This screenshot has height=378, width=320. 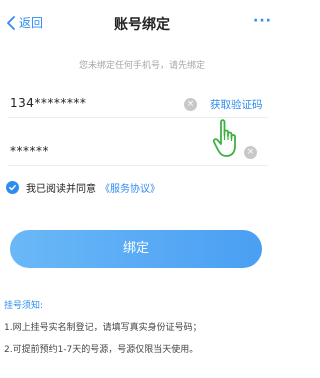 What do you see at coordinates (136, 249) in the screenshot?
I see `bind-button: 绑定` at bounding box center [136, 249].